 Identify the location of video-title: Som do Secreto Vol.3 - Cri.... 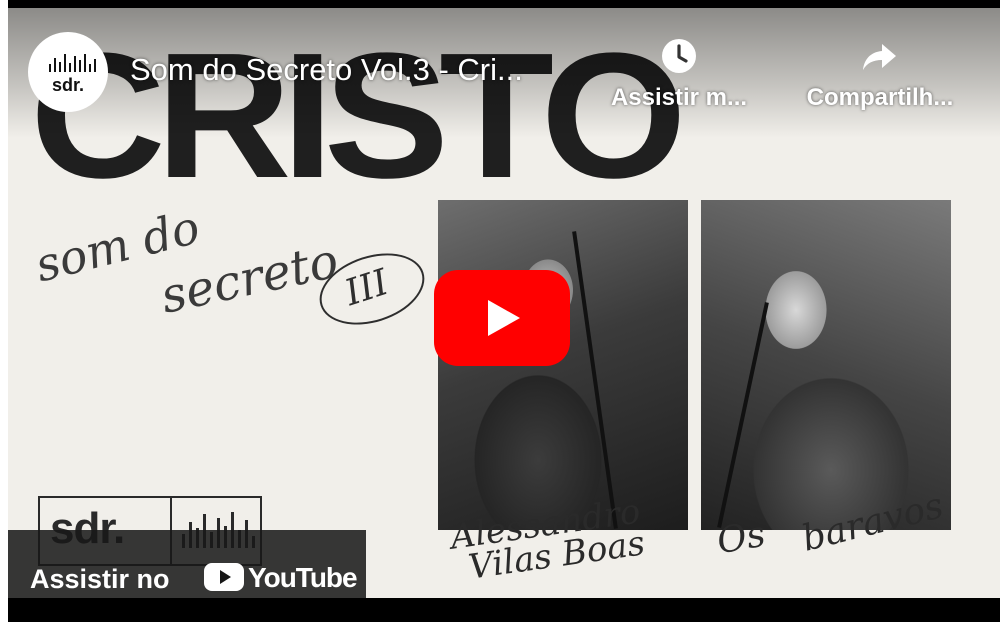
(326, 70).